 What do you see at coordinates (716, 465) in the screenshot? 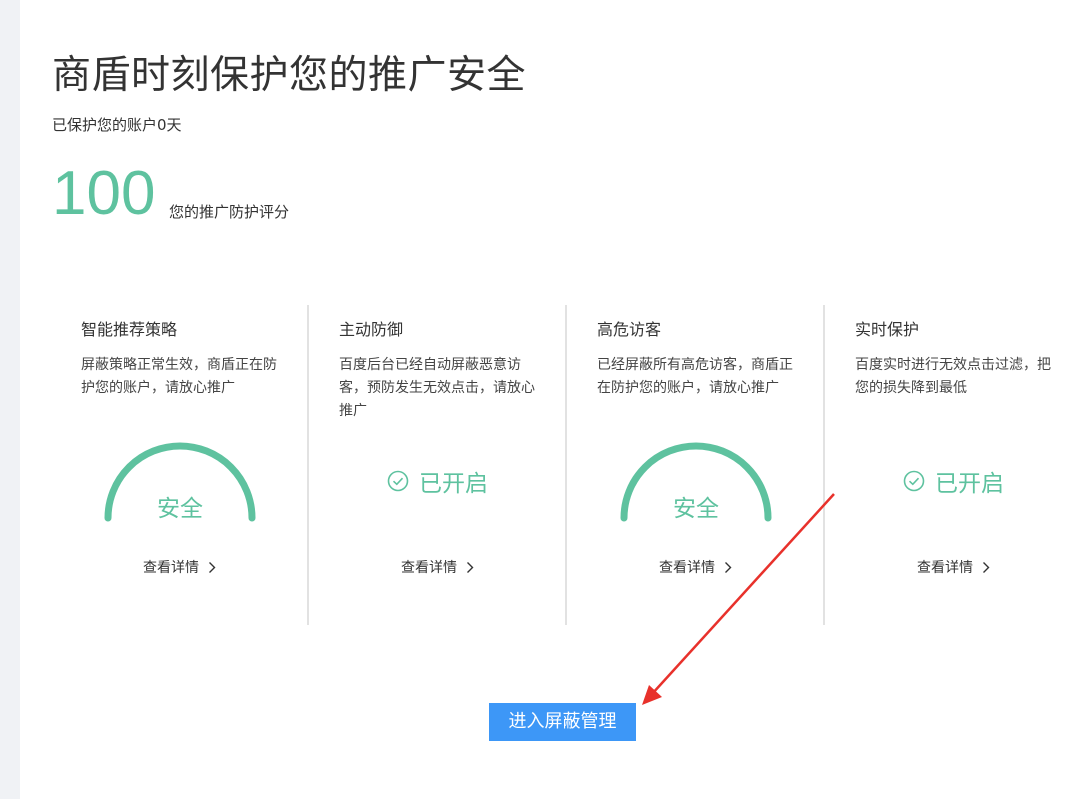
I see `card-high-risk-visitors: 高危访客 已经屏蔽所有高危访客，商盾正在防护您的账户，请放心推广 安全 查看详情` at bounding box center [716, 465].